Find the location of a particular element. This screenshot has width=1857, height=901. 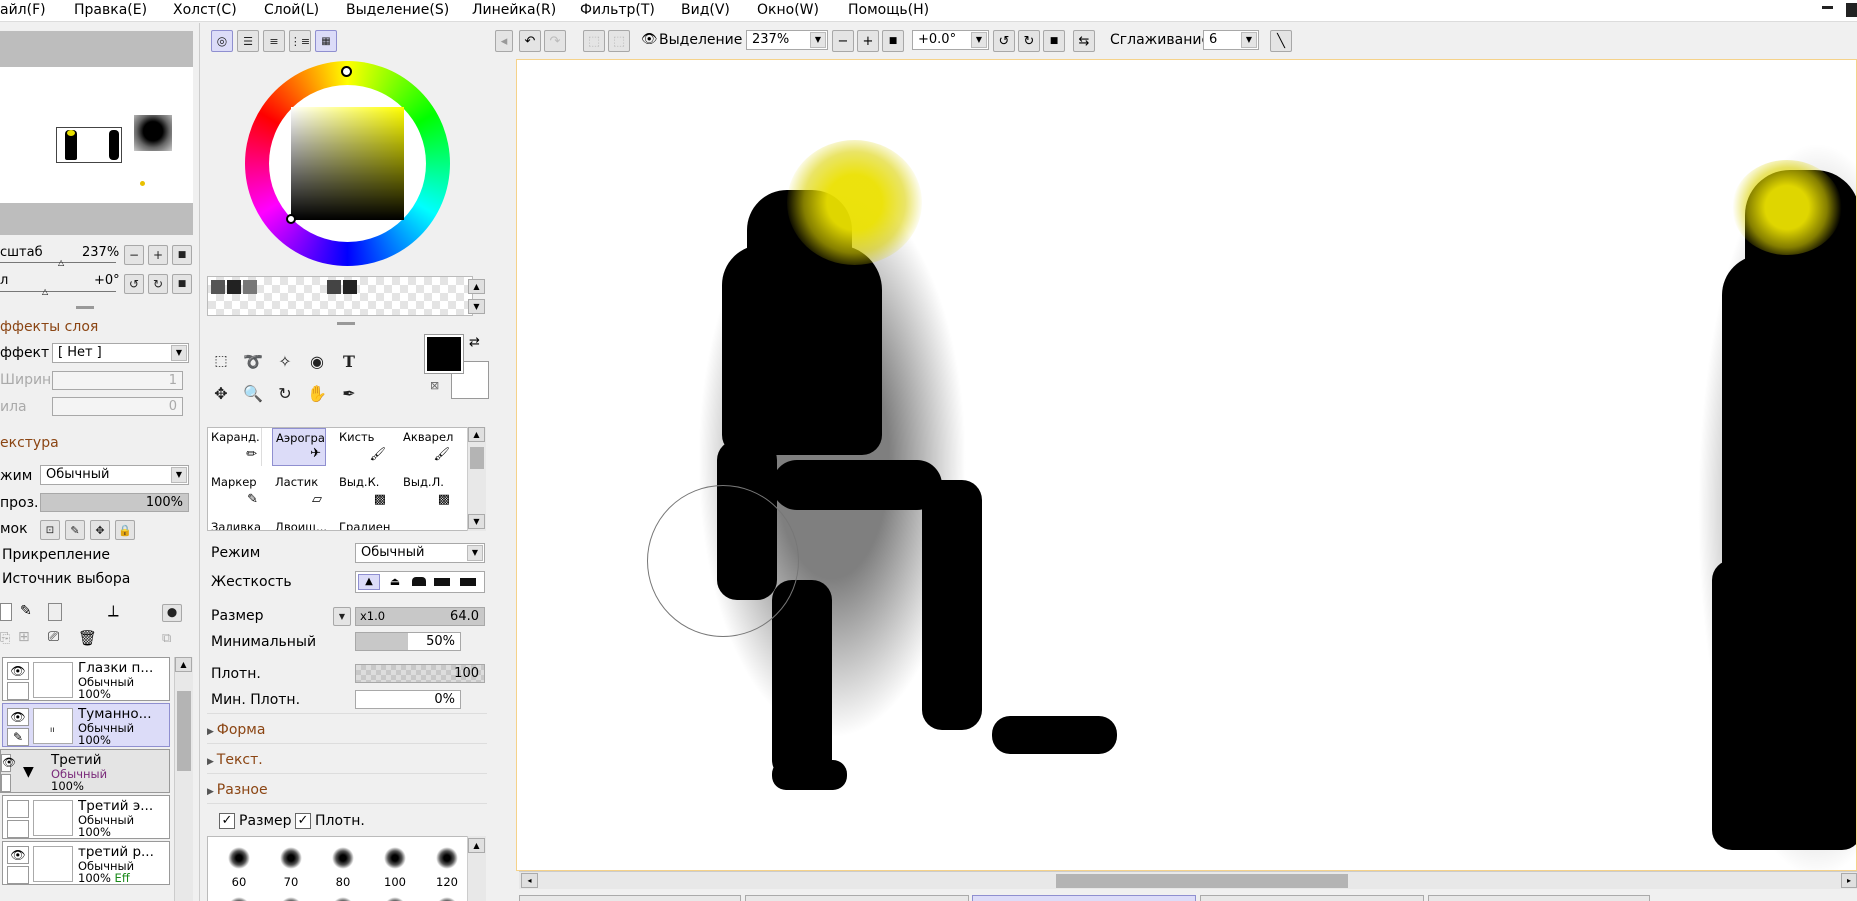

transparent-color-icon: ⊠ is located at coordinates (434, 385).